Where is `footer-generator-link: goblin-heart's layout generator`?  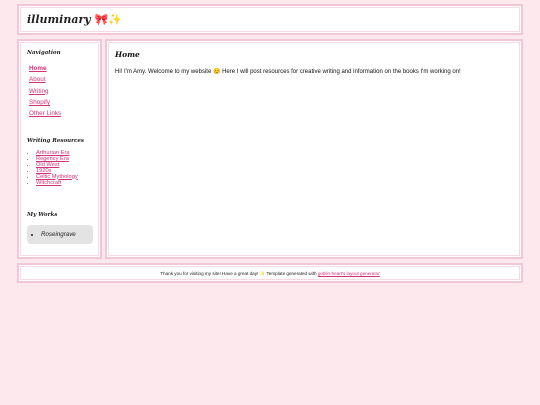
footer-generator-link: goblin-heart's layout generator is located at coordinates (349, 273).